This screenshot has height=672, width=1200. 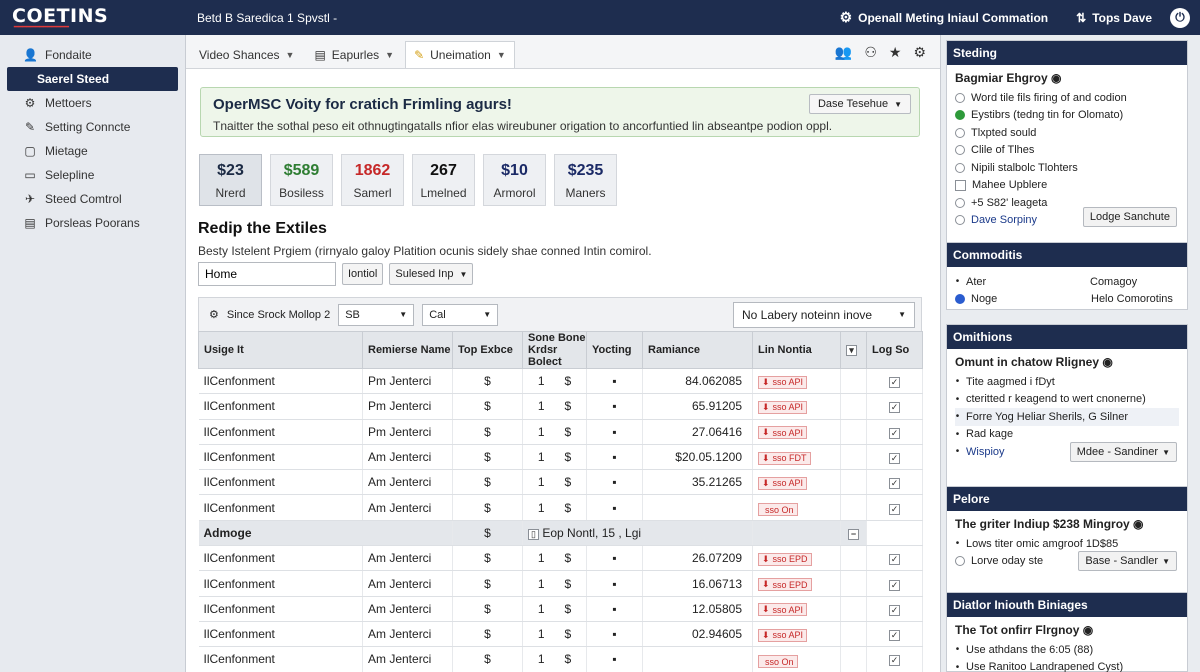 I want to click on iontiol-button: Iontiol, so click(x=363, y=274).